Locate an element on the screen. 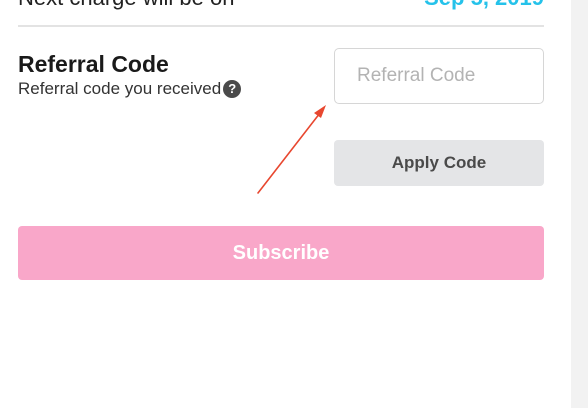 This screenshot has height=408, width=588. next-charge-date: Sep 5, 2019 is located at coordinates (484, 4).